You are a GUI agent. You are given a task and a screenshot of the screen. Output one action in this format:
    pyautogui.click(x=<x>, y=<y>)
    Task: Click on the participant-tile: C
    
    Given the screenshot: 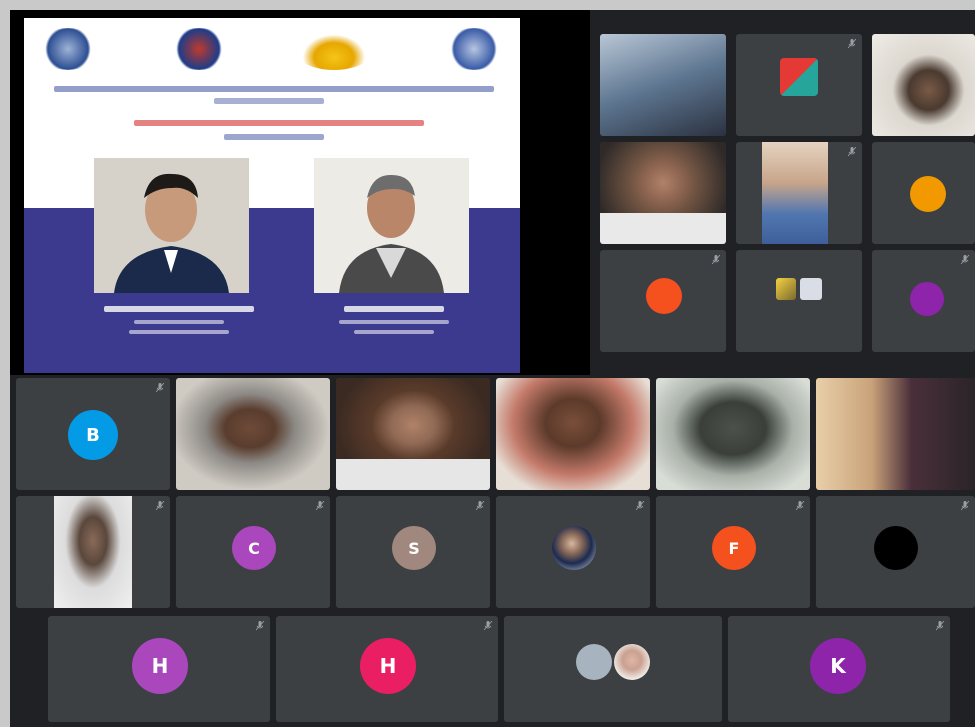 What is the action you would take?
    pyautogui.click(x=253, y=552)
    